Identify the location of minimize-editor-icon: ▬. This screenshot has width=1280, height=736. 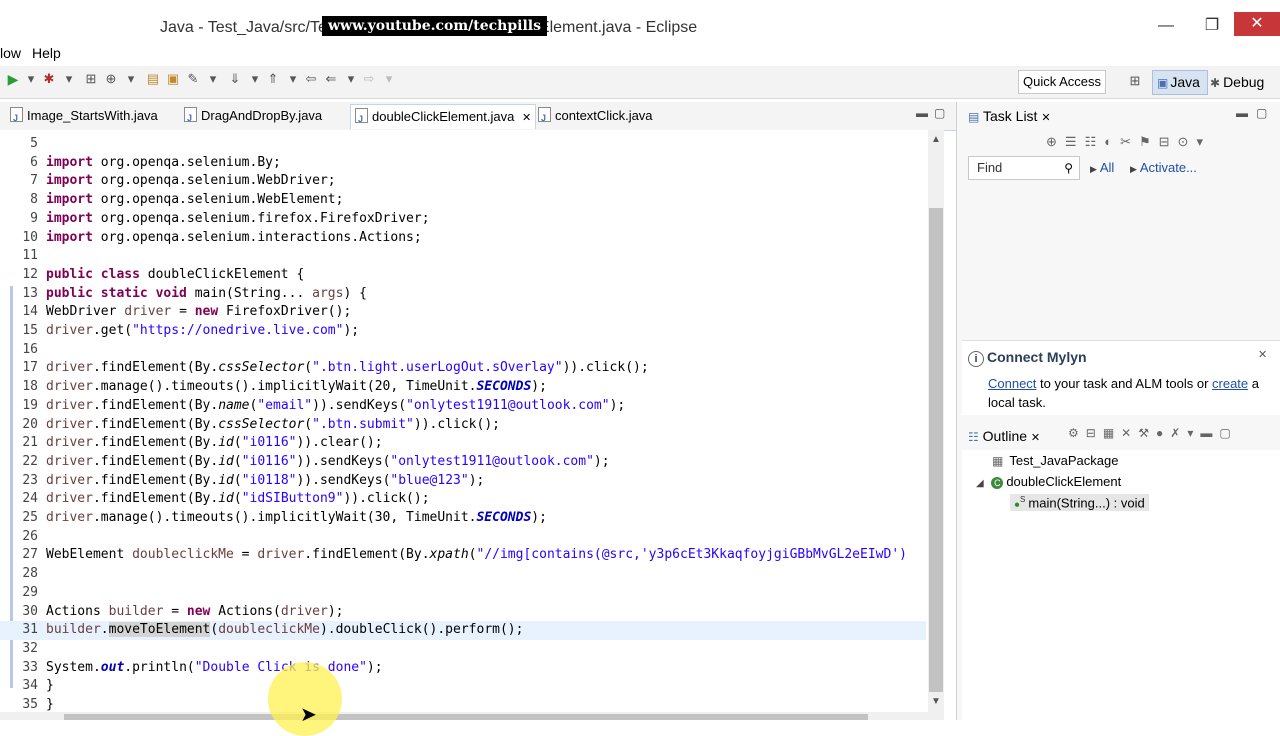
(922, 113).